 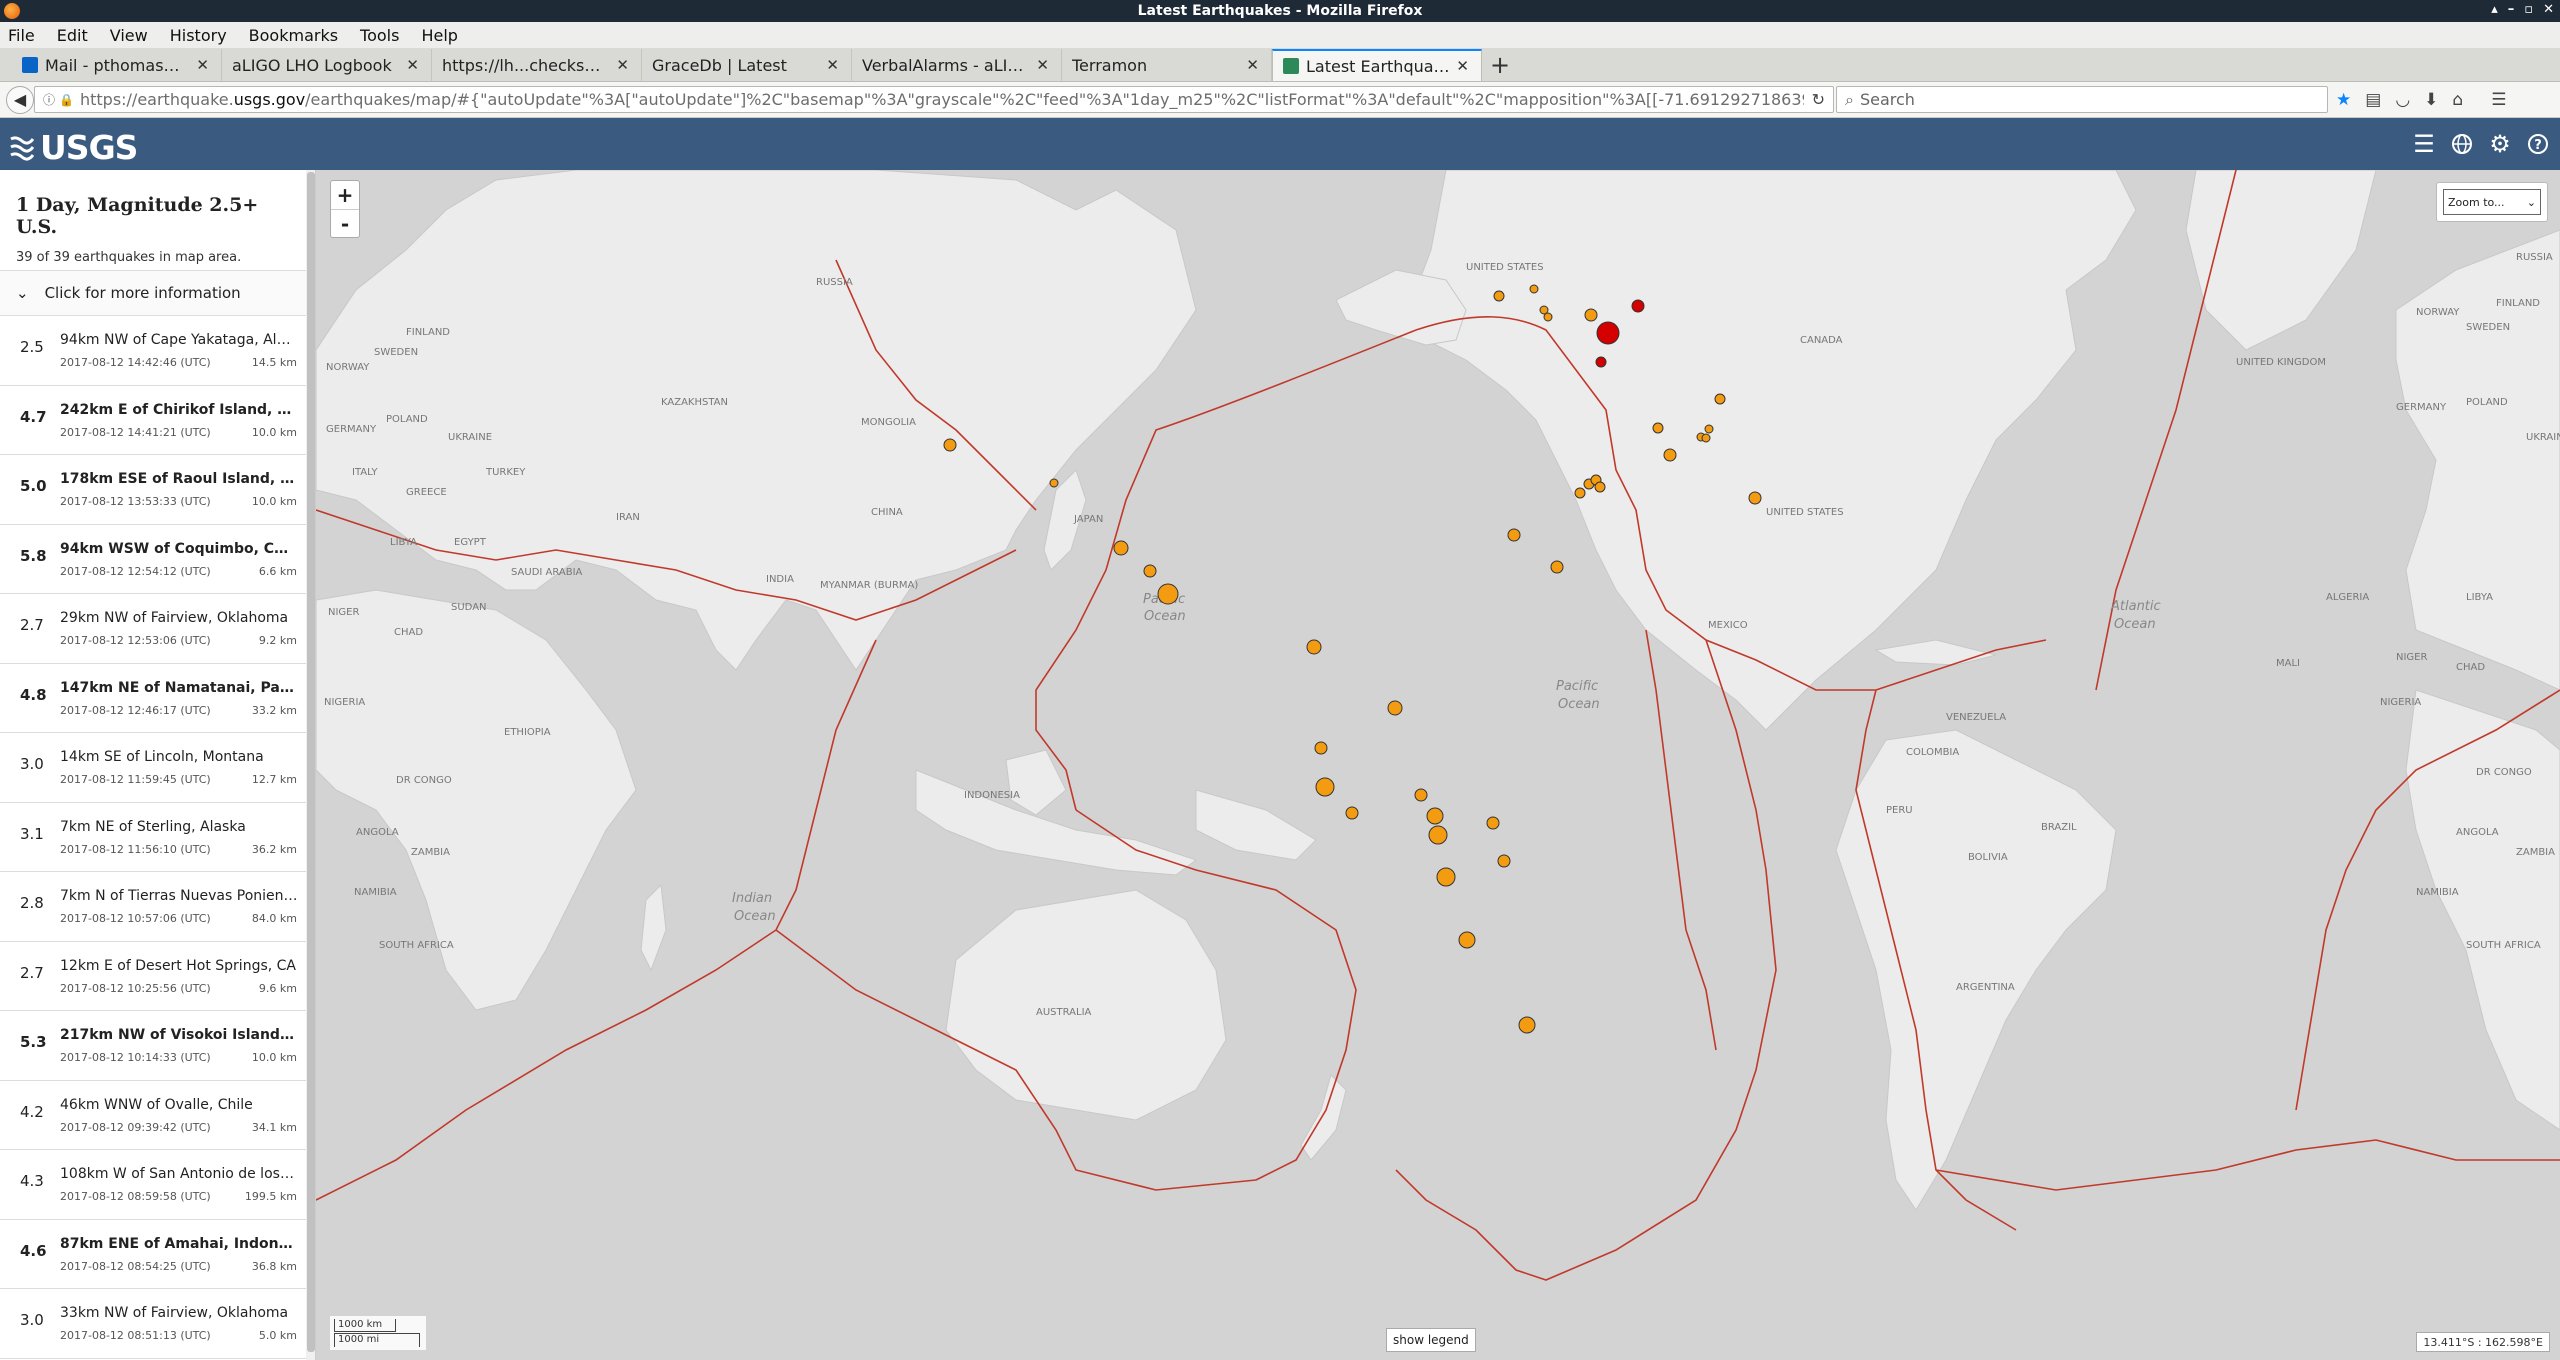 I want to click on menu-help: Help, so click(x=439, y=35).